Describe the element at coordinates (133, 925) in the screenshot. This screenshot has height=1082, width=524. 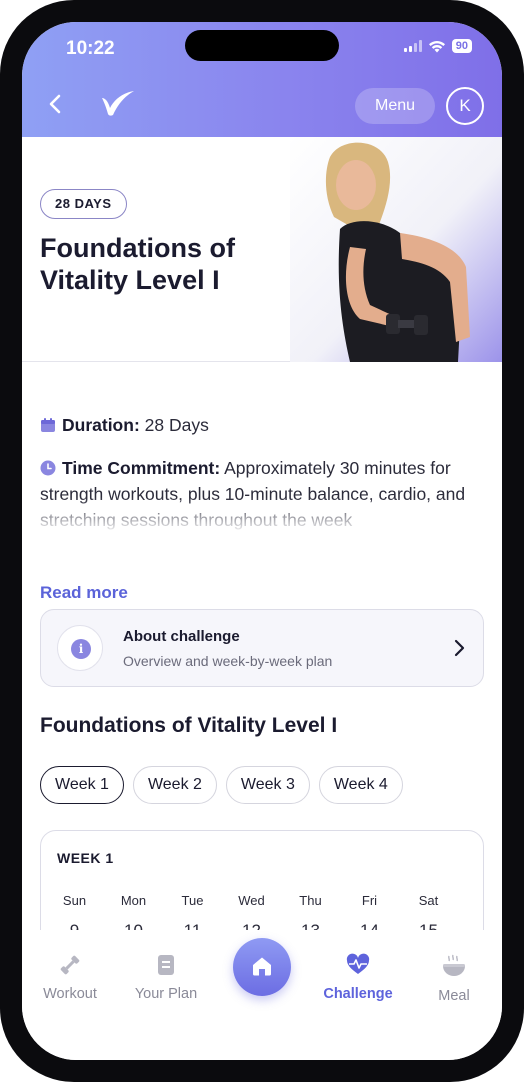
I see `calendar-date: 10` at that location.